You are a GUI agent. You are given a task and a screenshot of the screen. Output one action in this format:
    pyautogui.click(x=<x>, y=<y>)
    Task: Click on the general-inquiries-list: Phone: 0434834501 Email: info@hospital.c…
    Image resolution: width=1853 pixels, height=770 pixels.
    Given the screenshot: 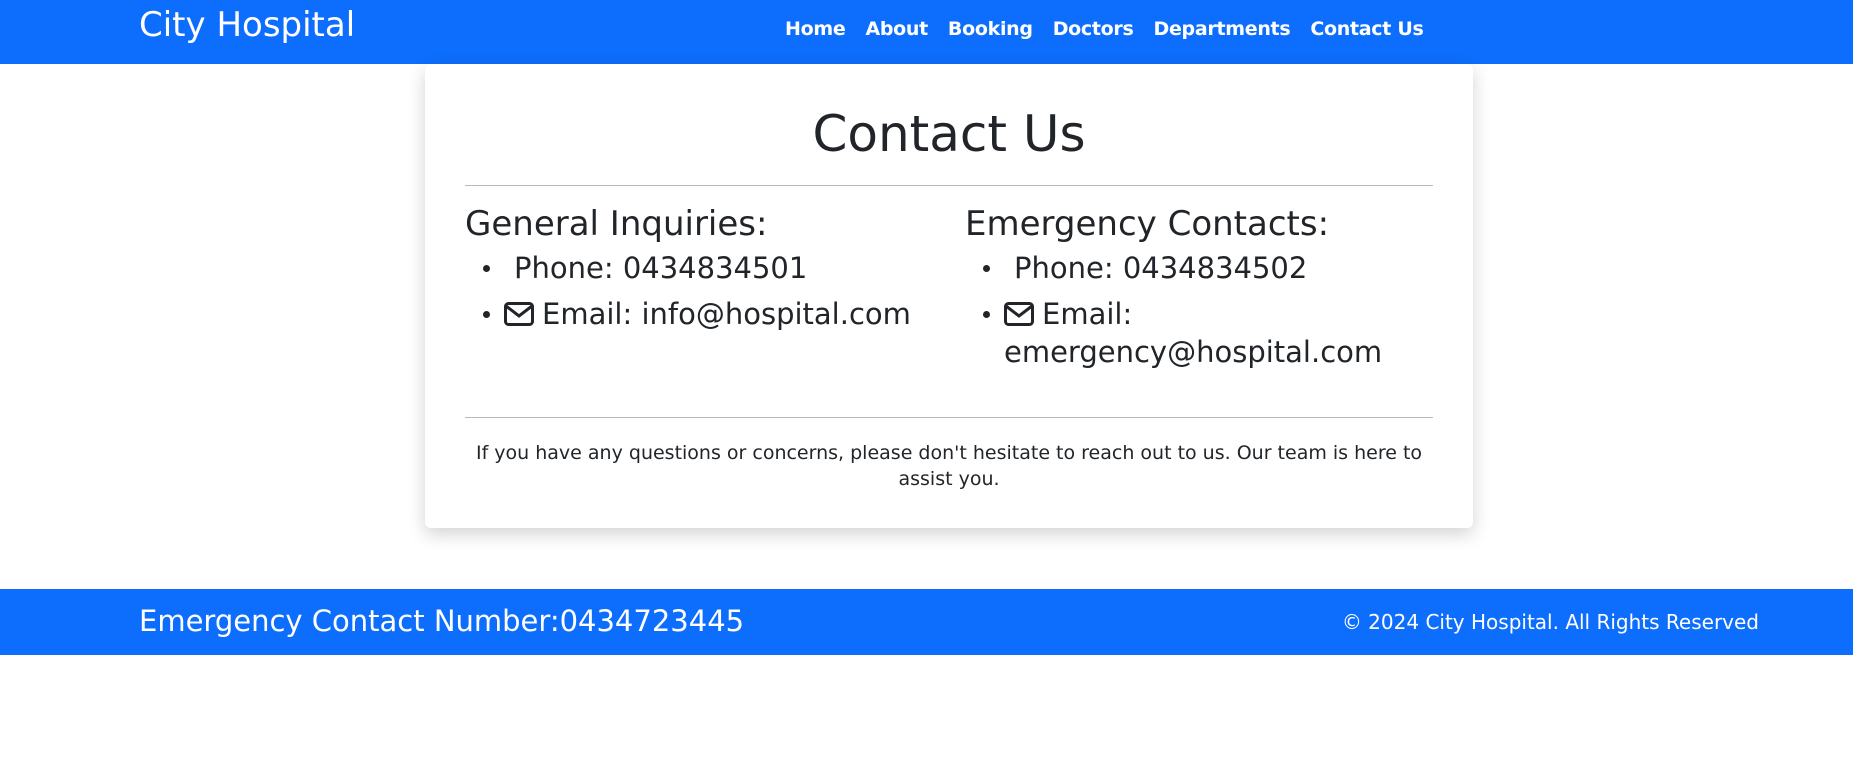 What is the action you would take?
    pyautogui.click(x=705, y=292)
    